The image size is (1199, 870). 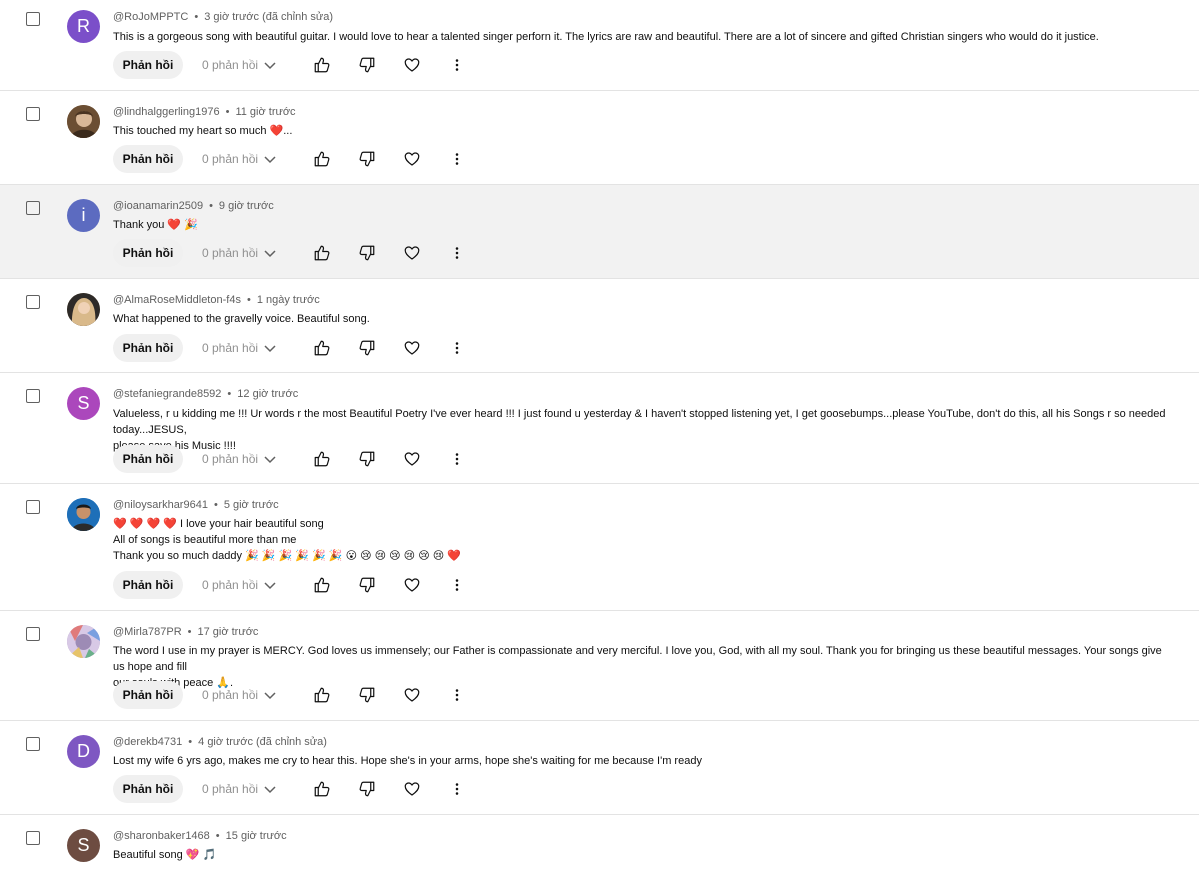 What do you see at coordinates (177, 300) in the screenshot?
I see `author-handle: @AlmaRoseMiddleton-f4s` at bounding box center [177, 300].